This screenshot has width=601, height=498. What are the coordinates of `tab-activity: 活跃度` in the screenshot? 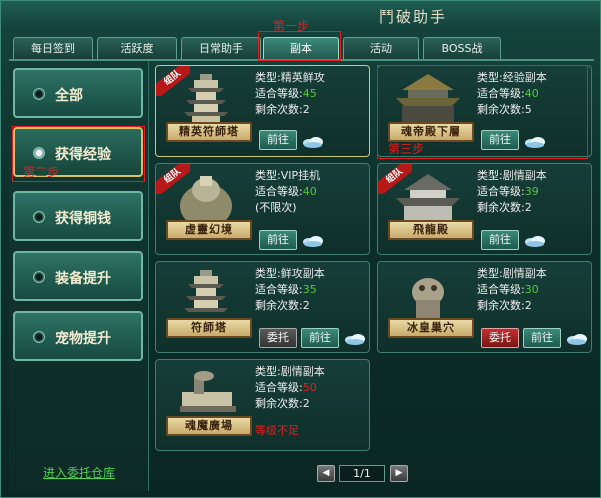 It's located at (137, 48).